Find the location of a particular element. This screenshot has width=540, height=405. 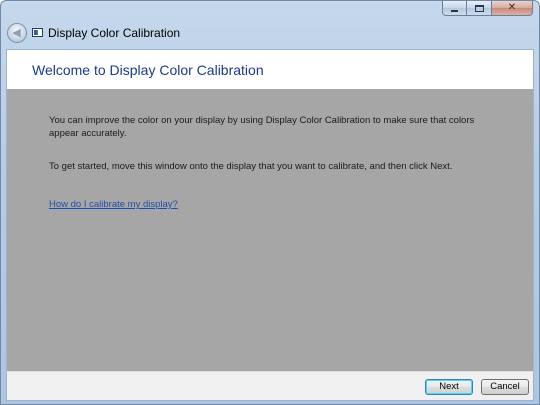

minimize-button is located at coordinates (454, 8).